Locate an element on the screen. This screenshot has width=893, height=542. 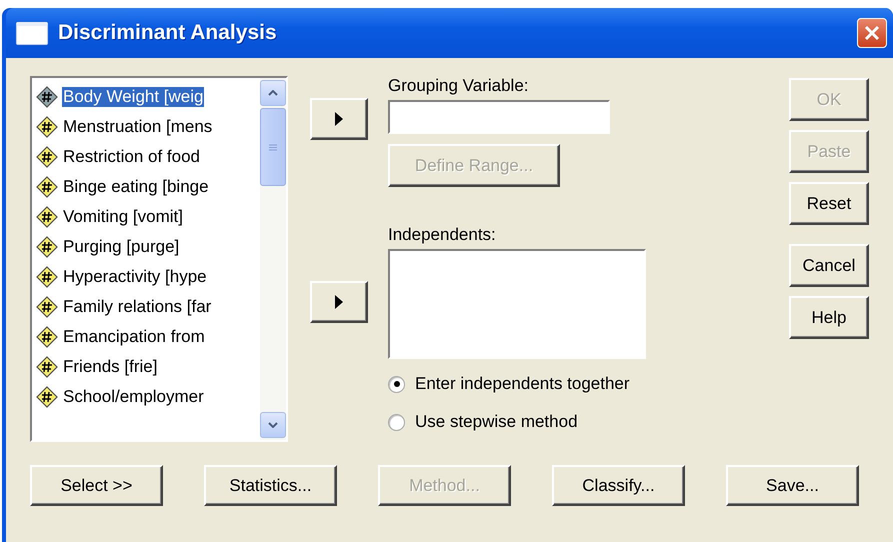
variable-item: Restriction of food is located at coordinates (146, 157).